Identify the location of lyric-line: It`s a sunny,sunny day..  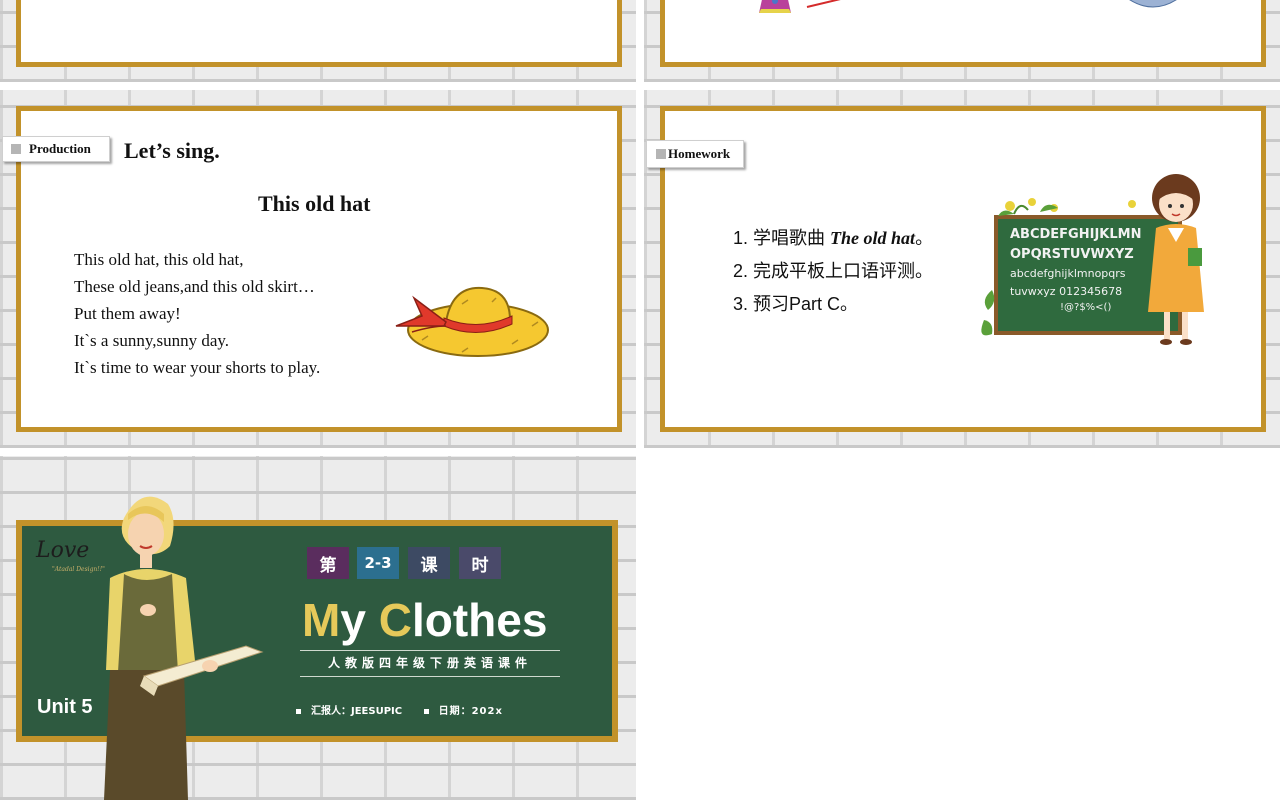
(152, 340).